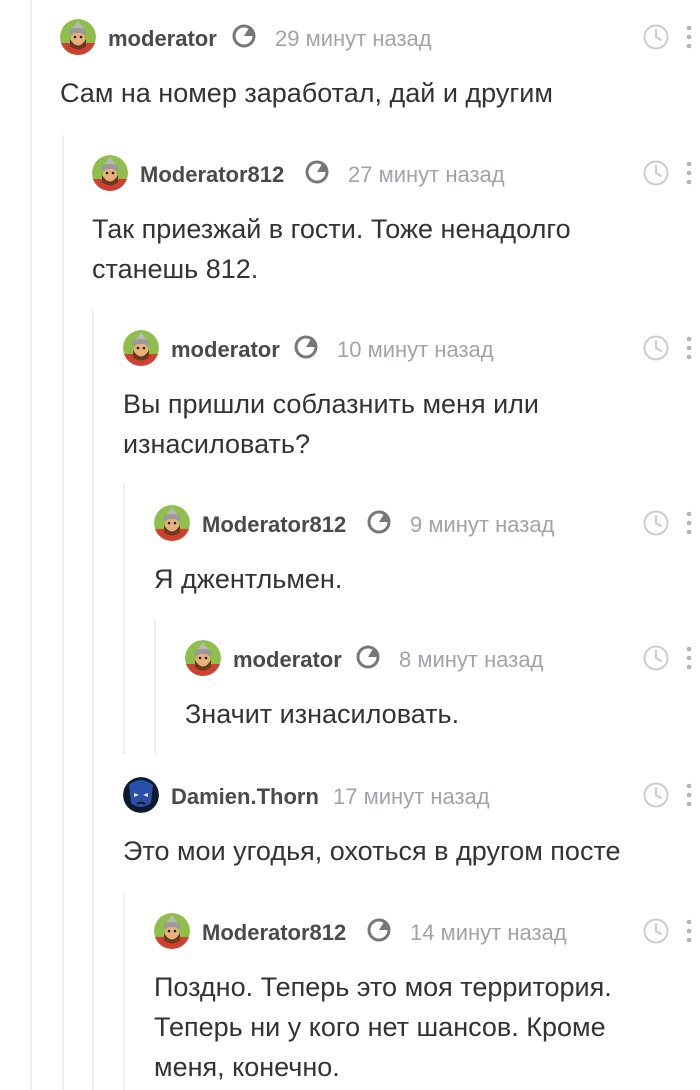 The image size is (700, 1090). I want to click on comment-time: 27 минут назад, so click(426, 175).